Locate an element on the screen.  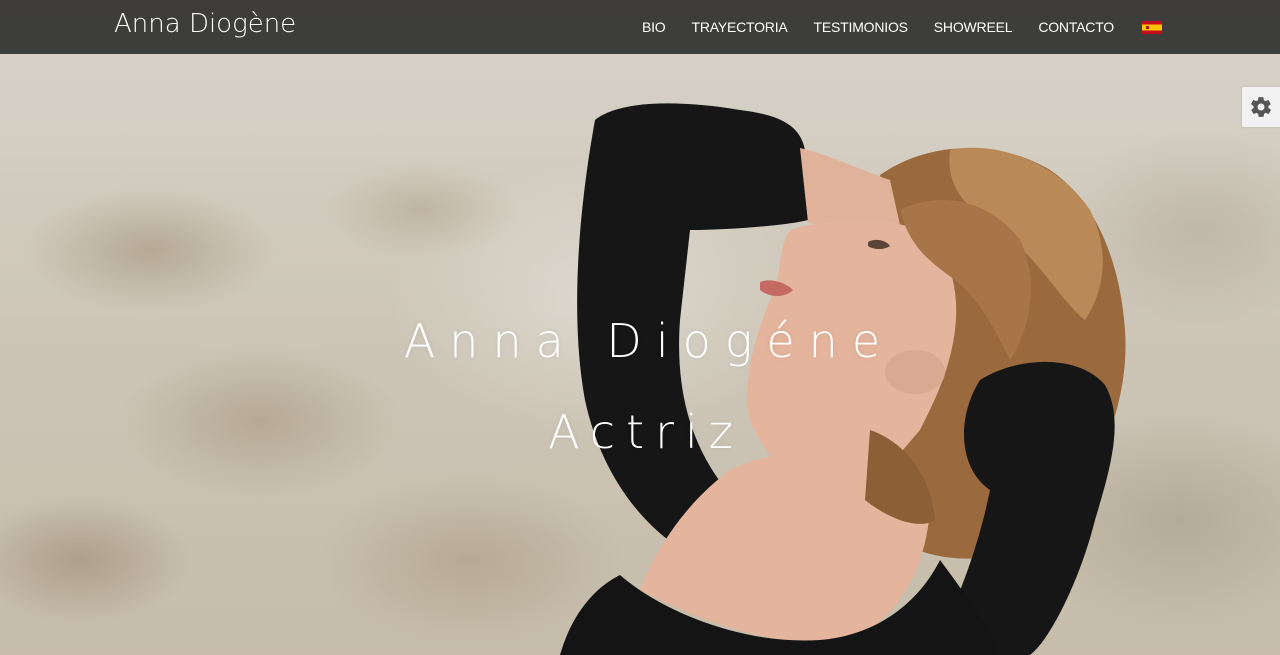
brand-logo-link: Anna Diogène is located at coordinates (205, 24).